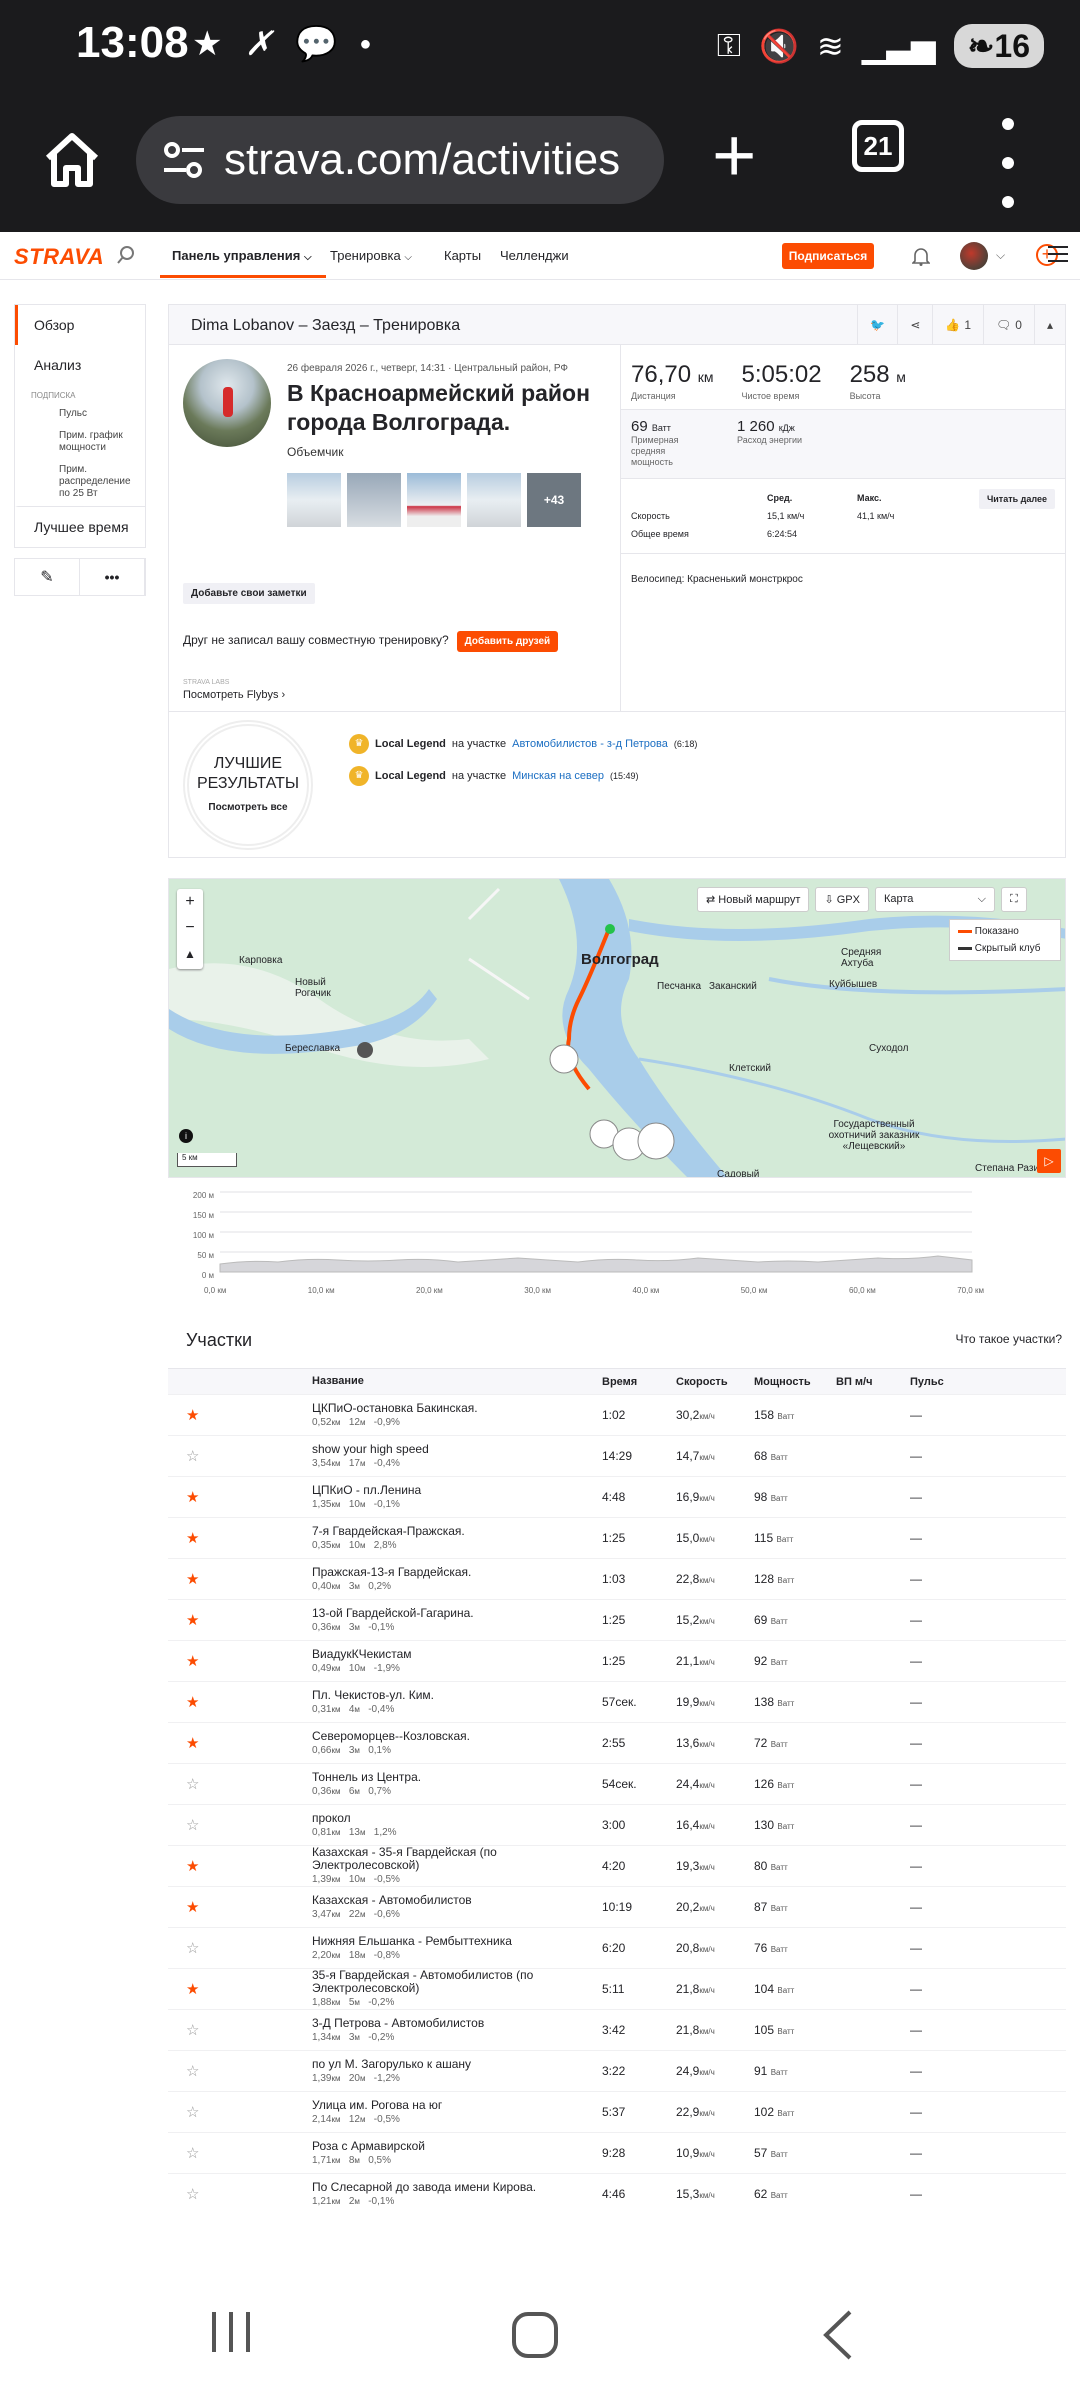 Image resolution: width=1080 pixels, height=2400 pixels. I want to click on segment-name-cell: 7-я Гвардейская-Пражская. 0,35км 10м 2,8%, so click(457, 1538).